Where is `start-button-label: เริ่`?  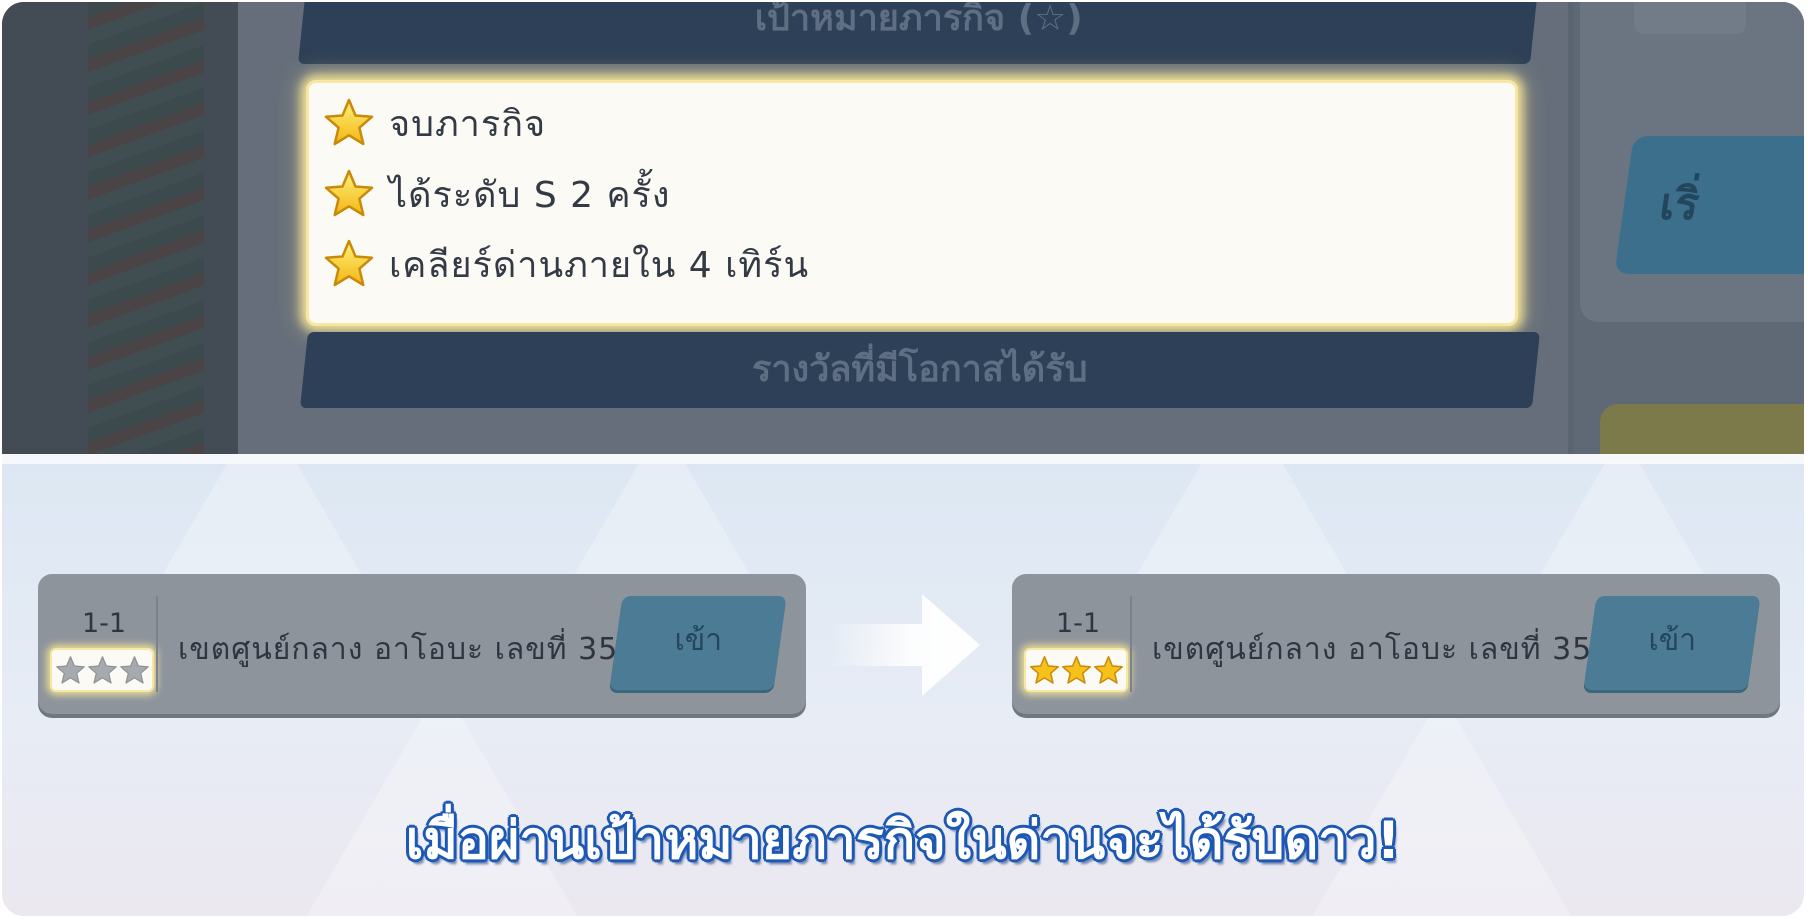
start-button-label: เริ่ is located at coordinates (1679, 204).